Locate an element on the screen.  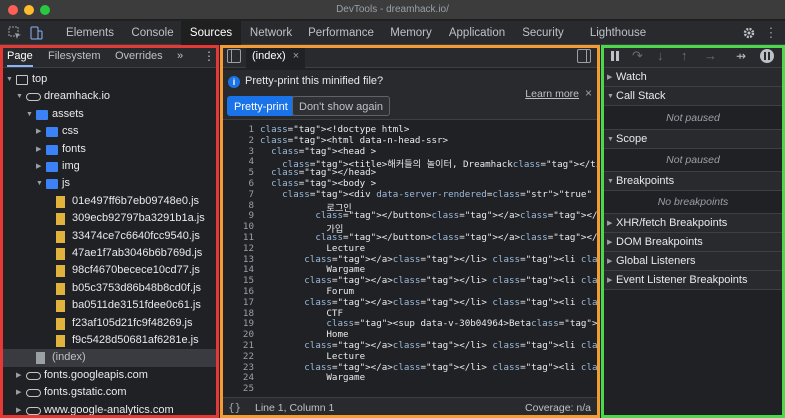
tree-item-label: css is located at coordinates (70, 131).